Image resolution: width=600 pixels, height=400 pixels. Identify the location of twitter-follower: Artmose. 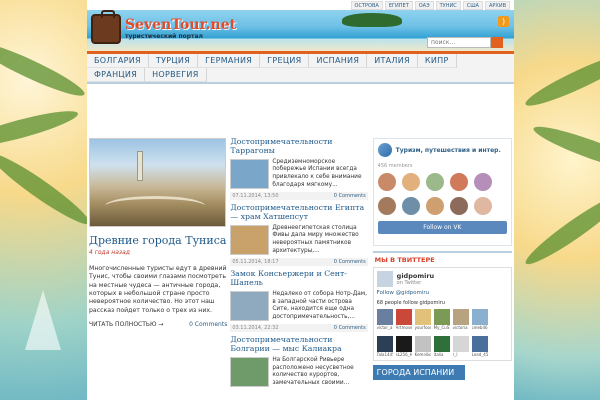
(403, 319).